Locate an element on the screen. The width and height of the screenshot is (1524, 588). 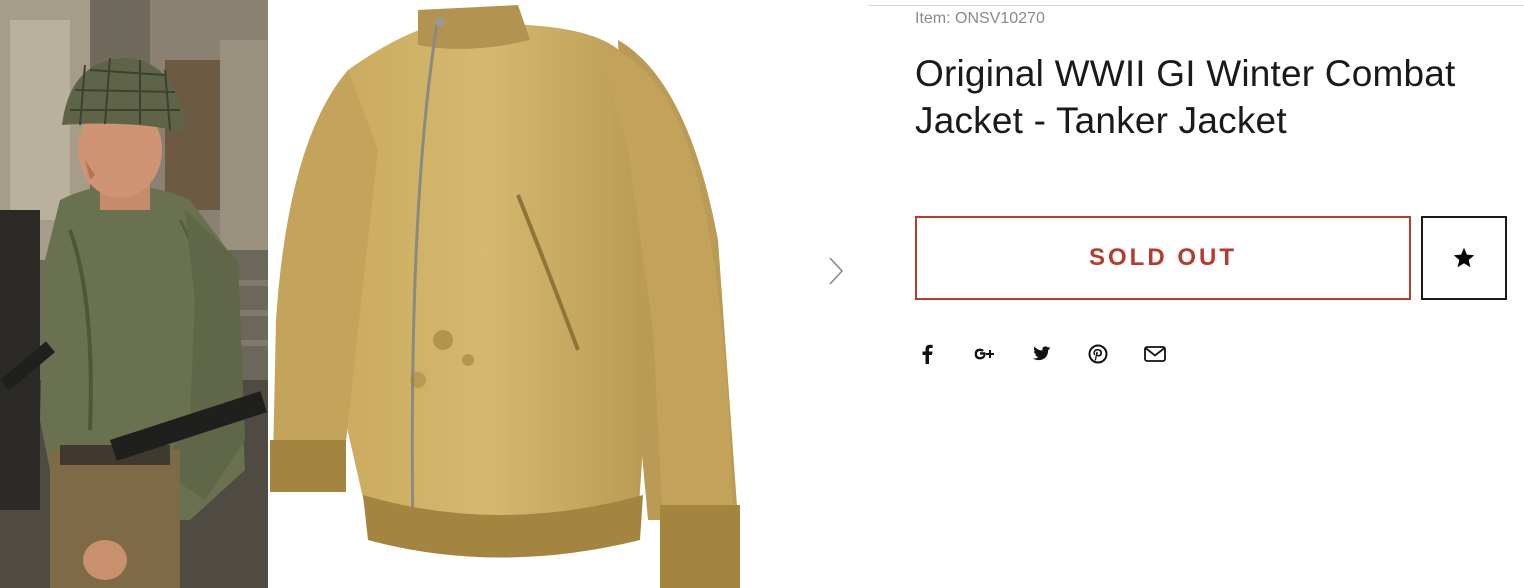
chevron-right-icon is located at coordinates (836, 271).